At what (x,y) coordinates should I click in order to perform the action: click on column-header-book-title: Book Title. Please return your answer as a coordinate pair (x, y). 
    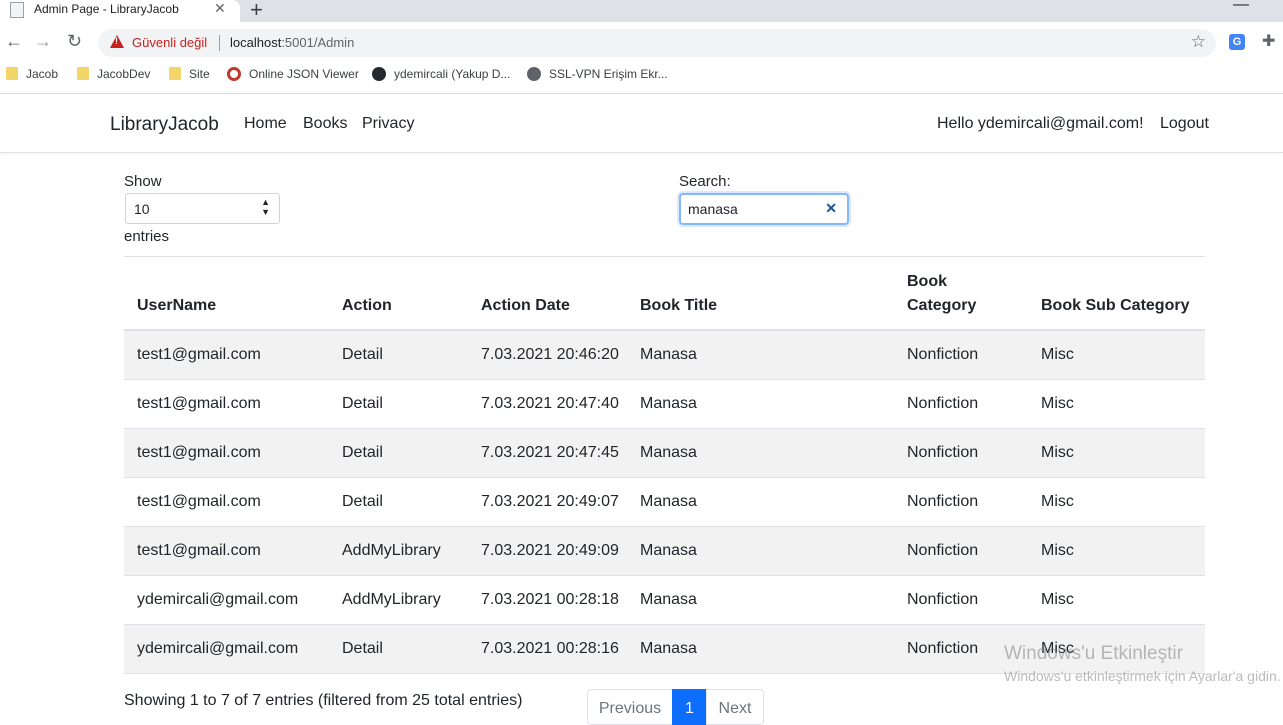
    Looking at the image, I should click on (678, 306).